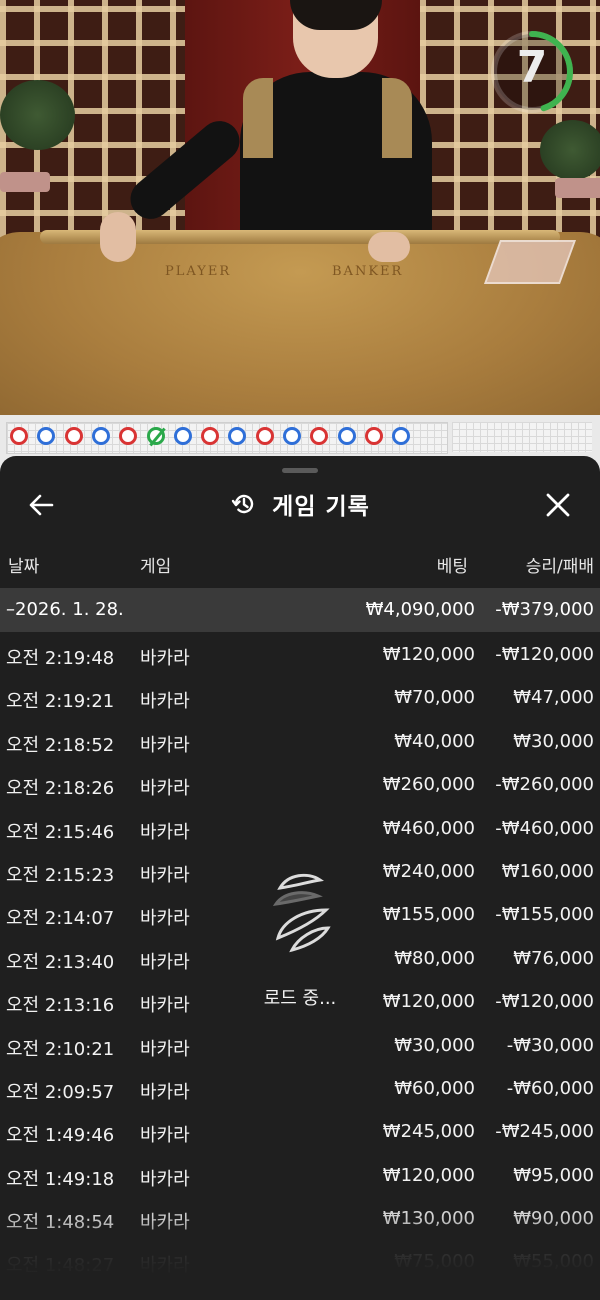 The width and height of the screenshot is (600, 1300). I want to click on card-shoe, so click(530, 262).